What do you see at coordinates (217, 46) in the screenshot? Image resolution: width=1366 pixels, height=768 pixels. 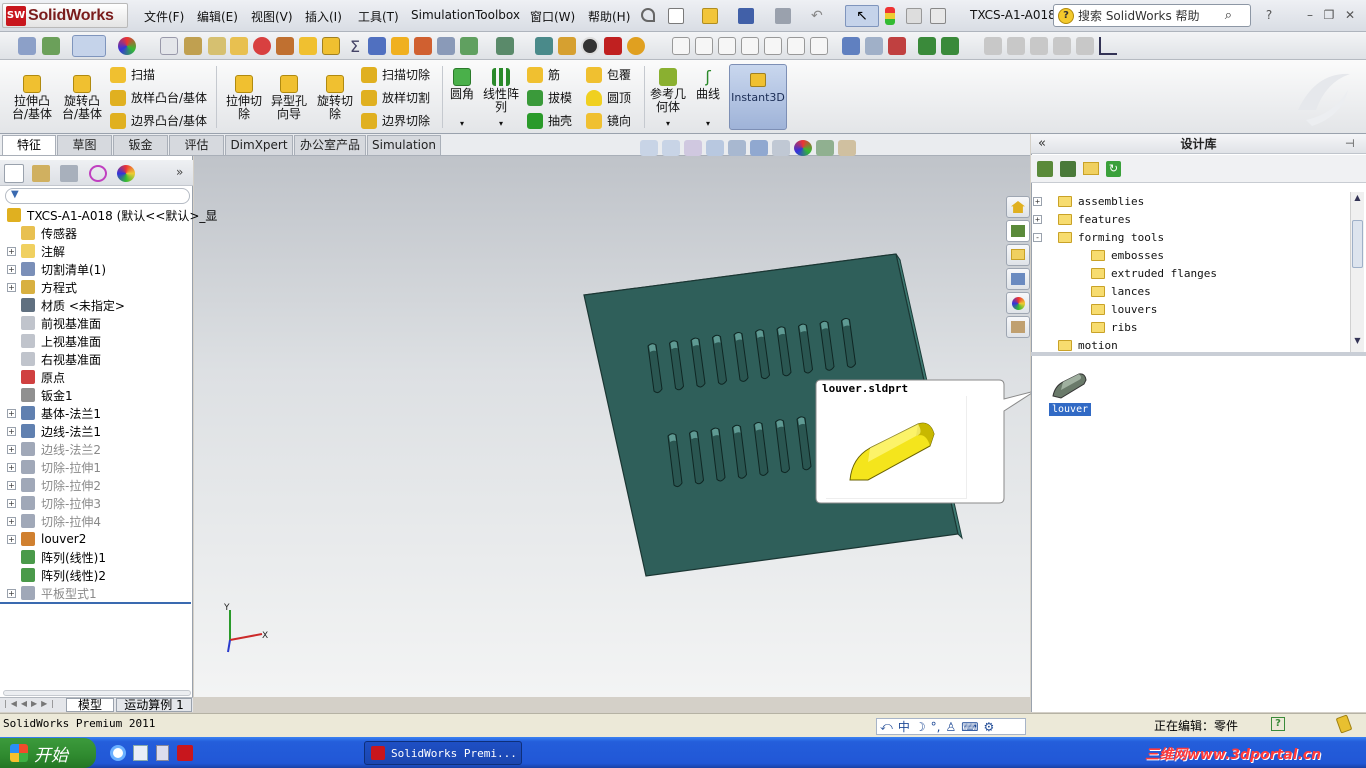 I see `balloon-icon` at bounding box center [217, 46].